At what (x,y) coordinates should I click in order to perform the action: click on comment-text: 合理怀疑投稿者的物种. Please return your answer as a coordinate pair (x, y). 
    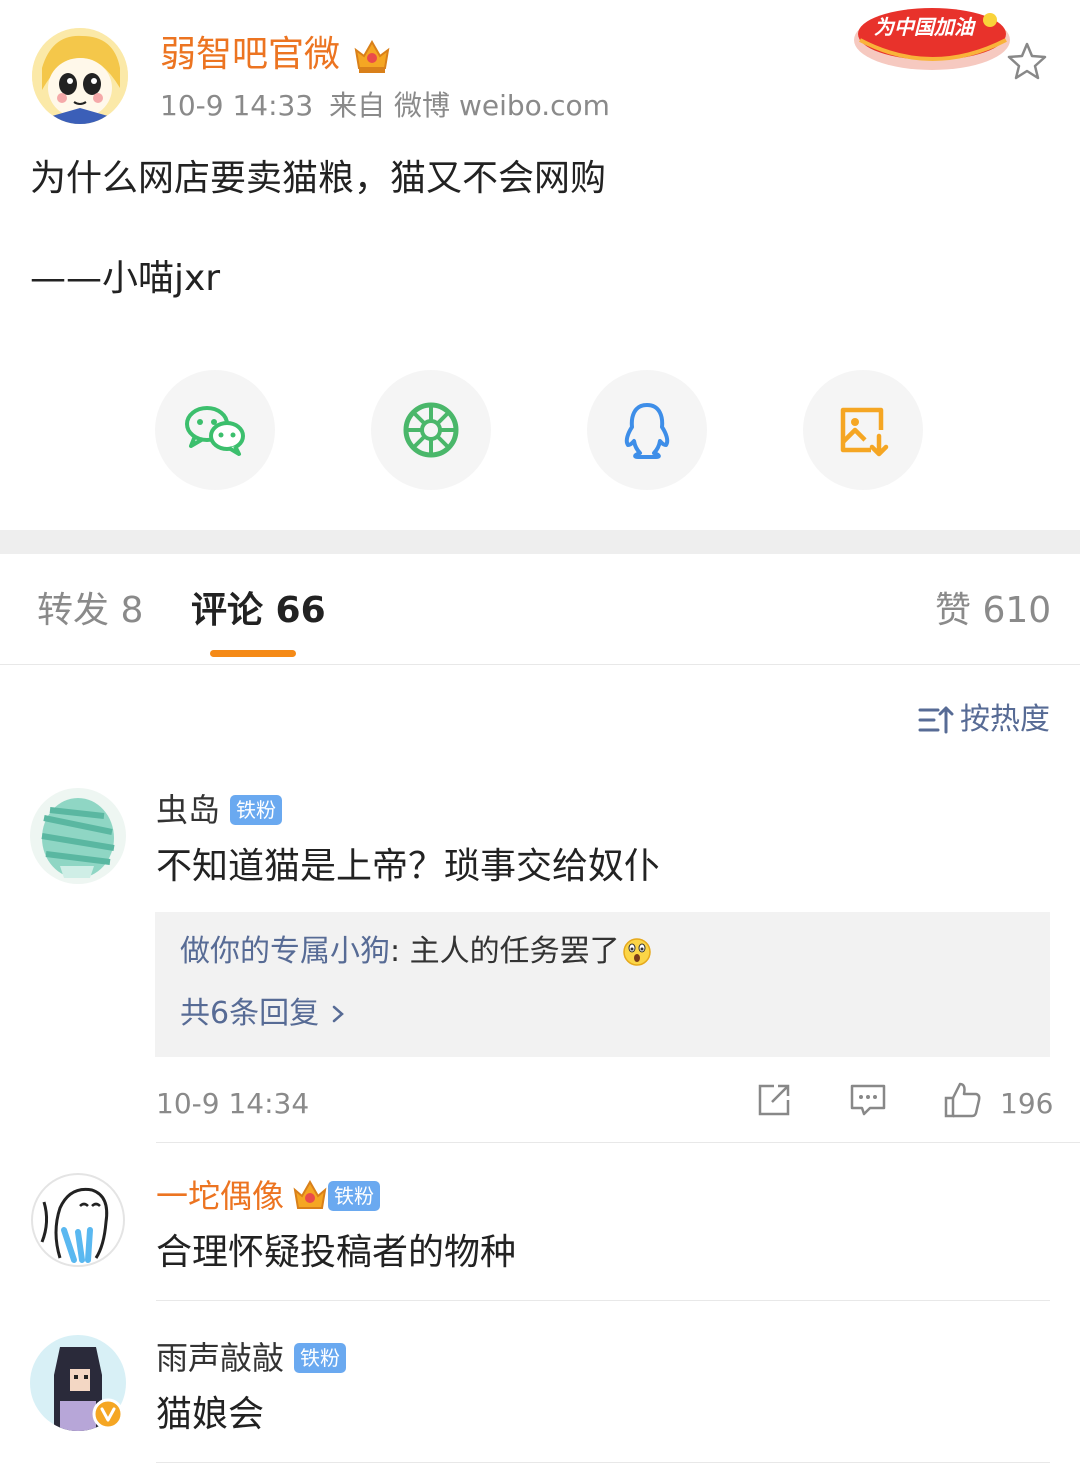
    Looking at the image, I should click on (336, 1252).